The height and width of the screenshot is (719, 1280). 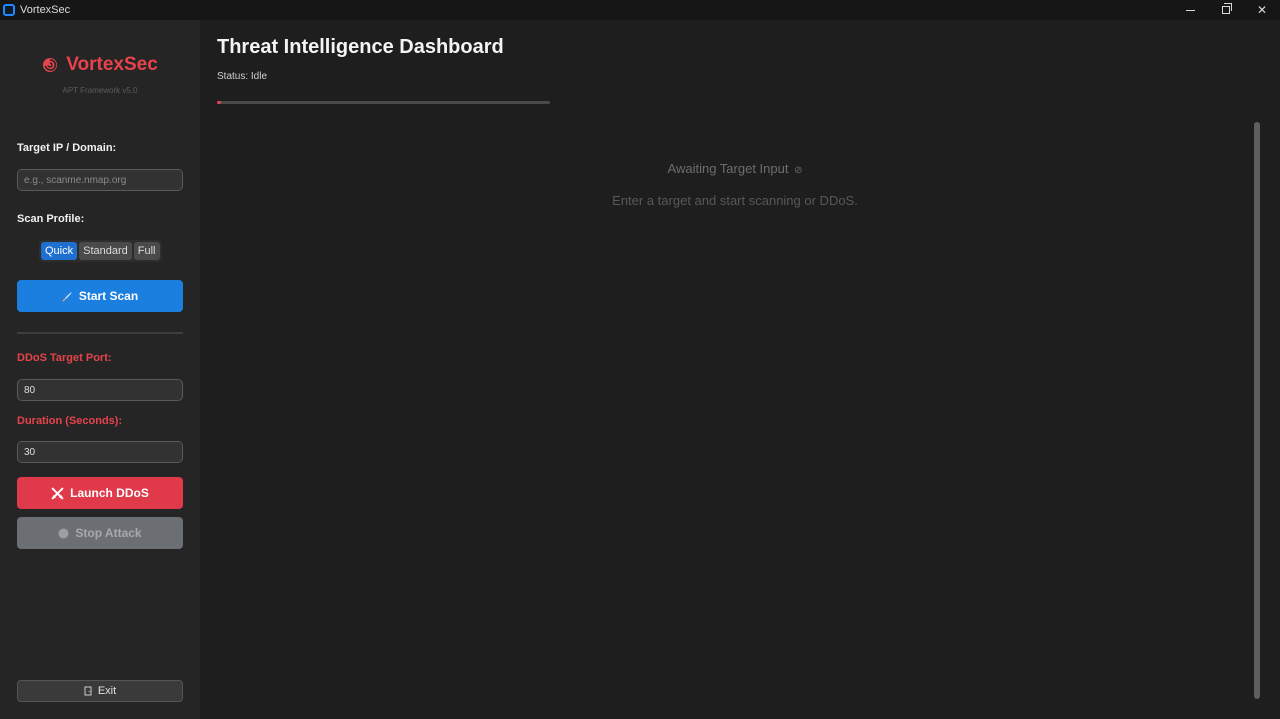 I want to click on close-icon: ✕, so click(x=1262, y=10).